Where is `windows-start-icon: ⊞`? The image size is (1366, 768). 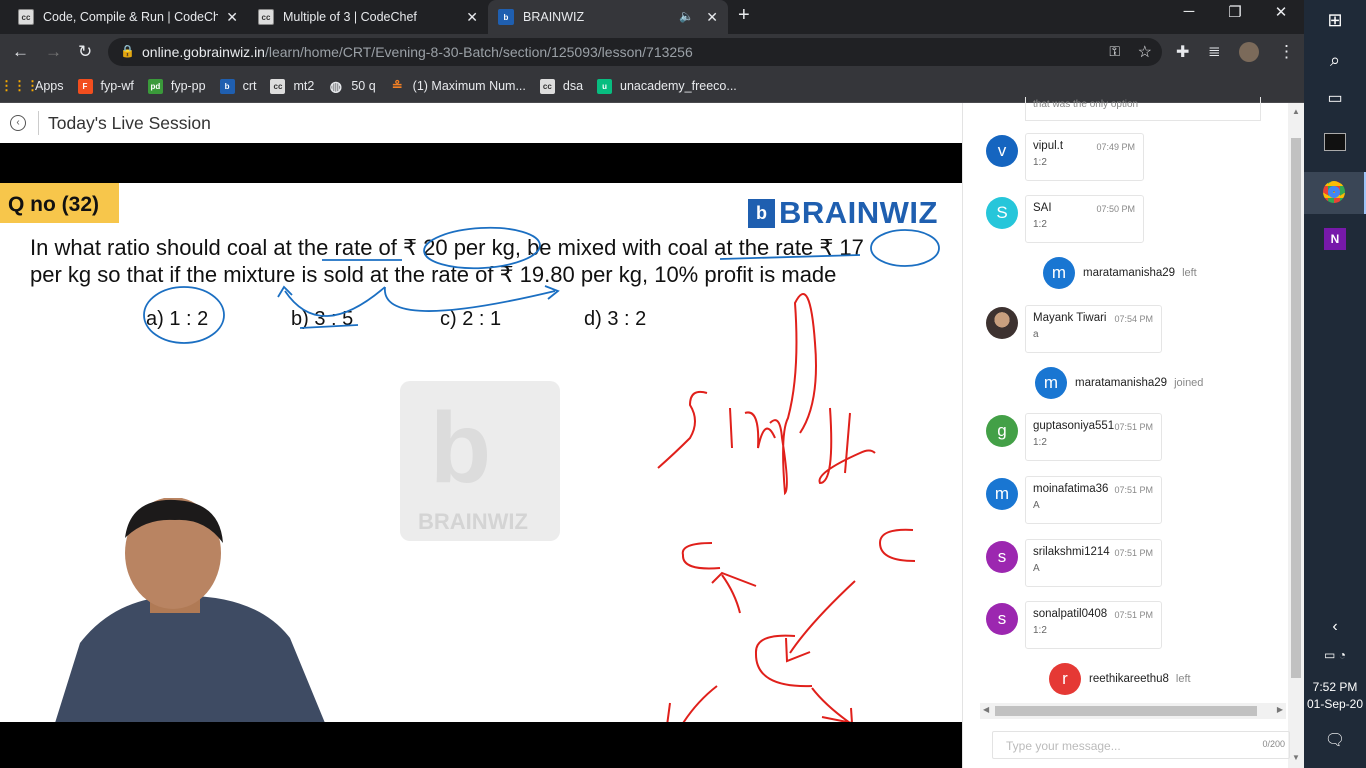 windows-start-icon: ⊞ is located at coordinates (1335, 20).